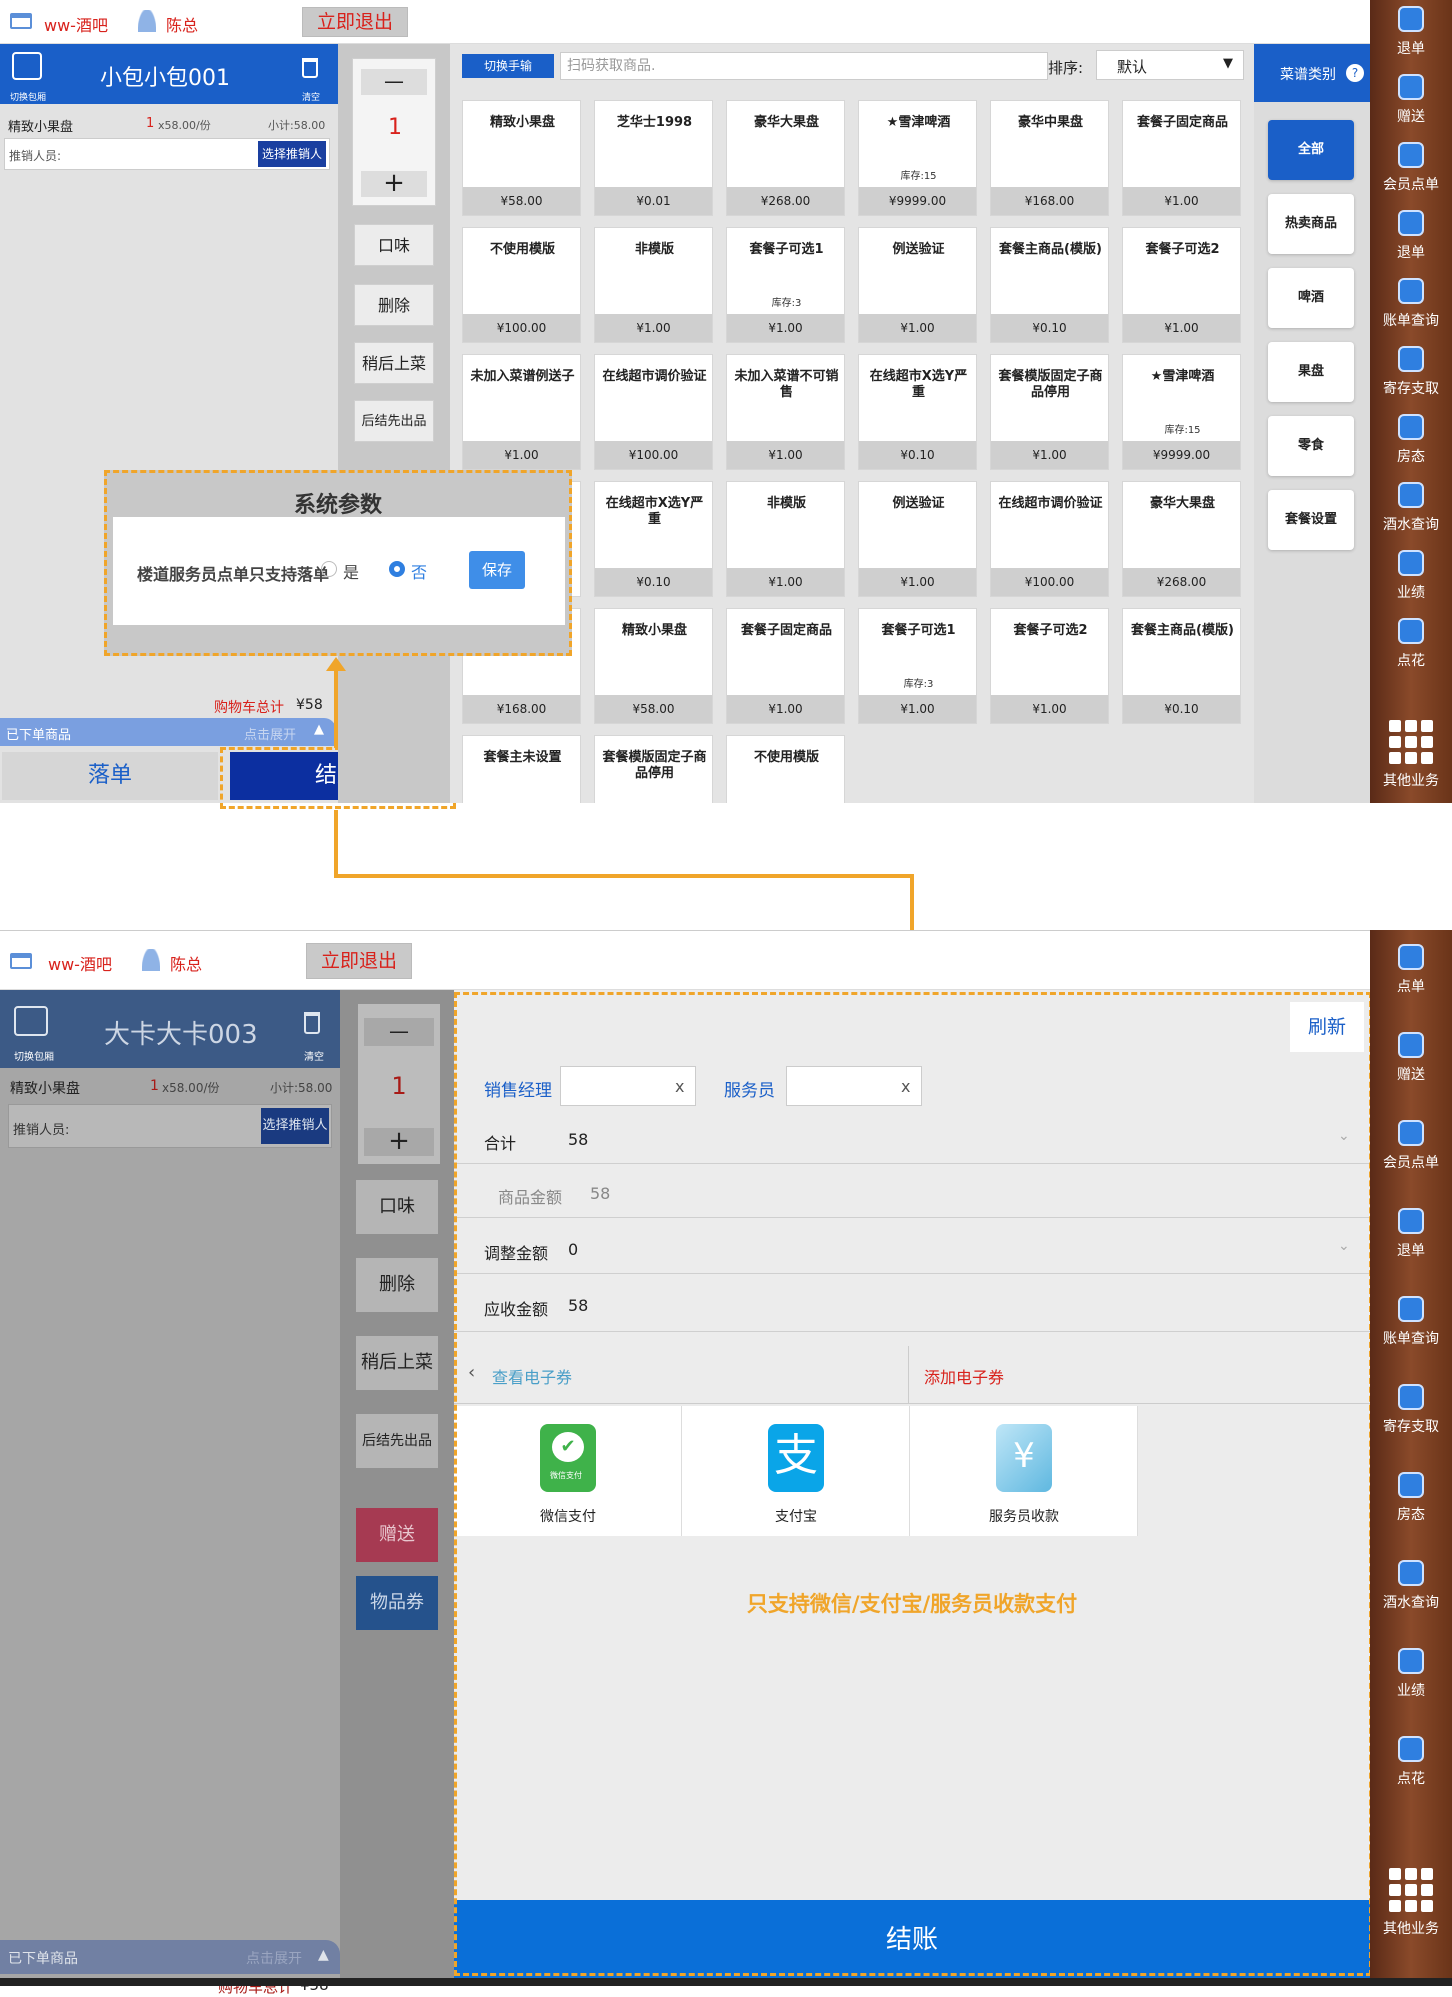 This screenshot has width=1452, height=1997. What do you see at coordinates (1411, 291) in the screenshot?
I see `sidebar-icon` at bounding box center [1411, 291].